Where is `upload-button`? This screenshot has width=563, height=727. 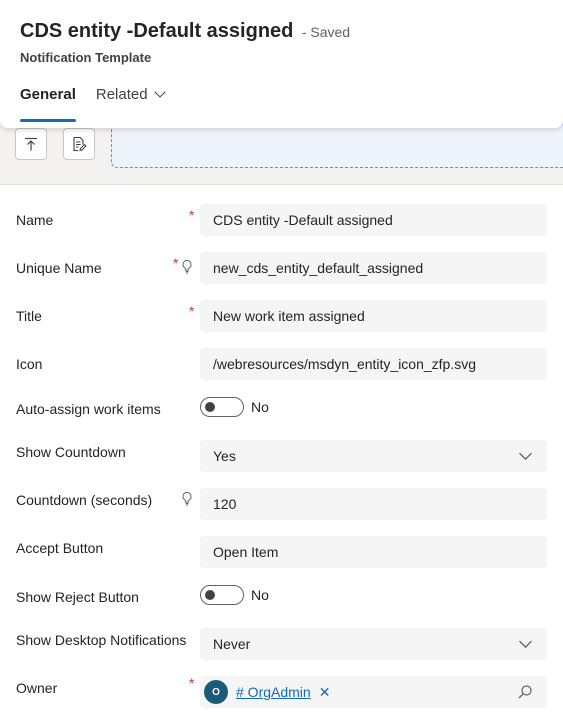
upload-button is located at coordinates (31, 144).